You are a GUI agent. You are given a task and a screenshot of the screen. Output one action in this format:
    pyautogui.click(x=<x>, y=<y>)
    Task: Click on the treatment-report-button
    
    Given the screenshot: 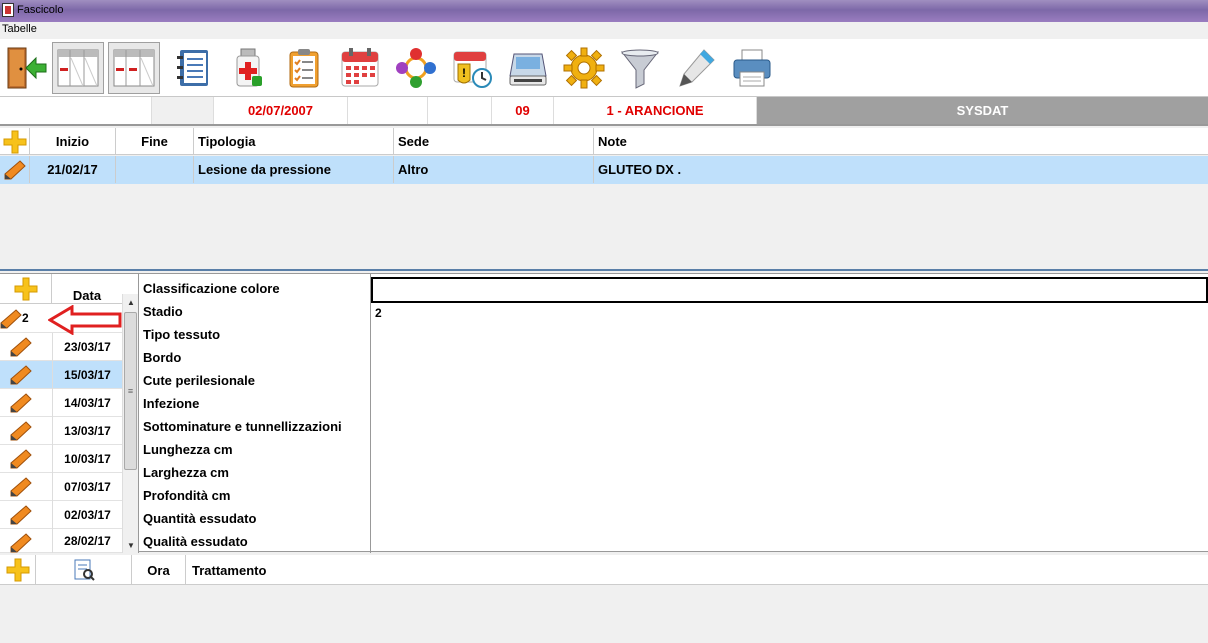 What is the action you would take?
    pyautogui.click(x=84, y=570)
    